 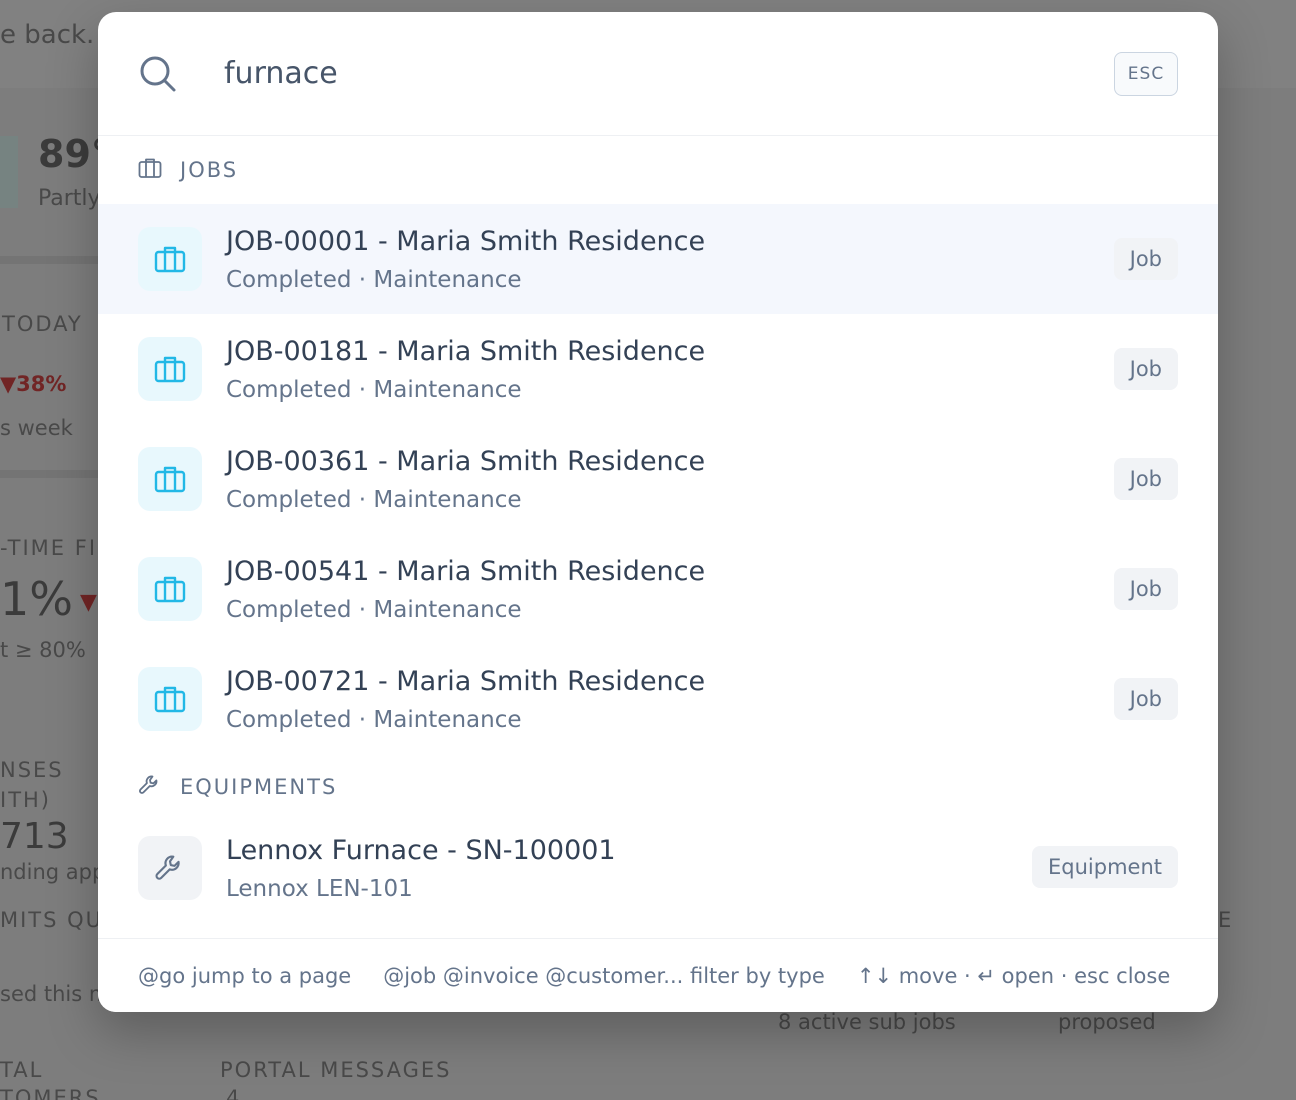 I want to click on hint-keys: ↑↓ move · ↵ open · esc close, so click(x=1013, y=975).